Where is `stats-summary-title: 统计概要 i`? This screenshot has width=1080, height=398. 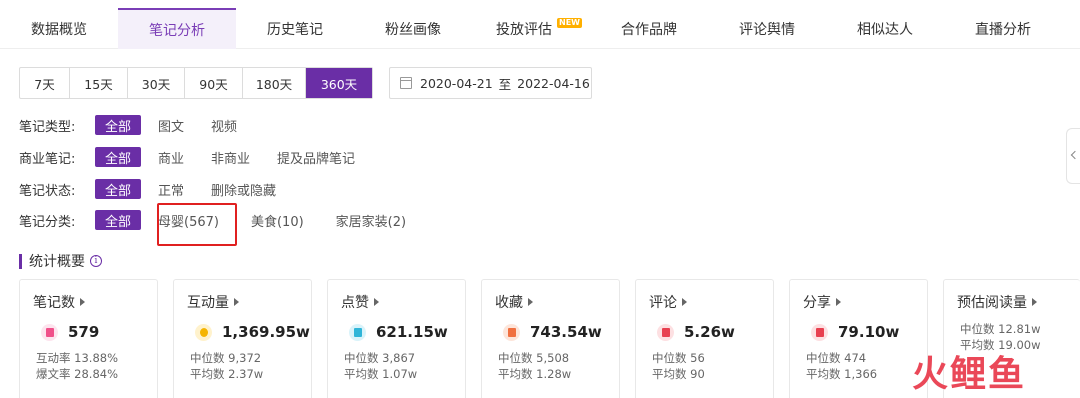
stats-summary-title: 统计概要 i is located at coordinates (60, 261).